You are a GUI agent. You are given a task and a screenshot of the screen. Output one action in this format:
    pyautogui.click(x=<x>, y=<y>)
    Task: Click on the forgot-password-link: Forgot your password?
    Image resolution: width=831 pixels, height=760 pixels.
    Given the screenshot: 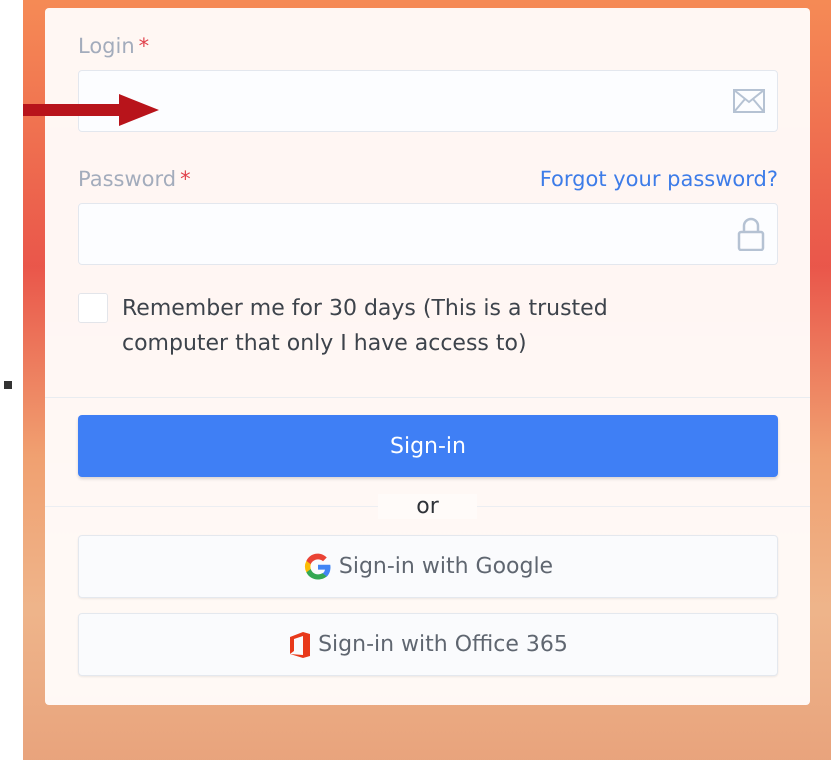 What is the action you would take?
    pyautogui.click(x=659, y=179)
    